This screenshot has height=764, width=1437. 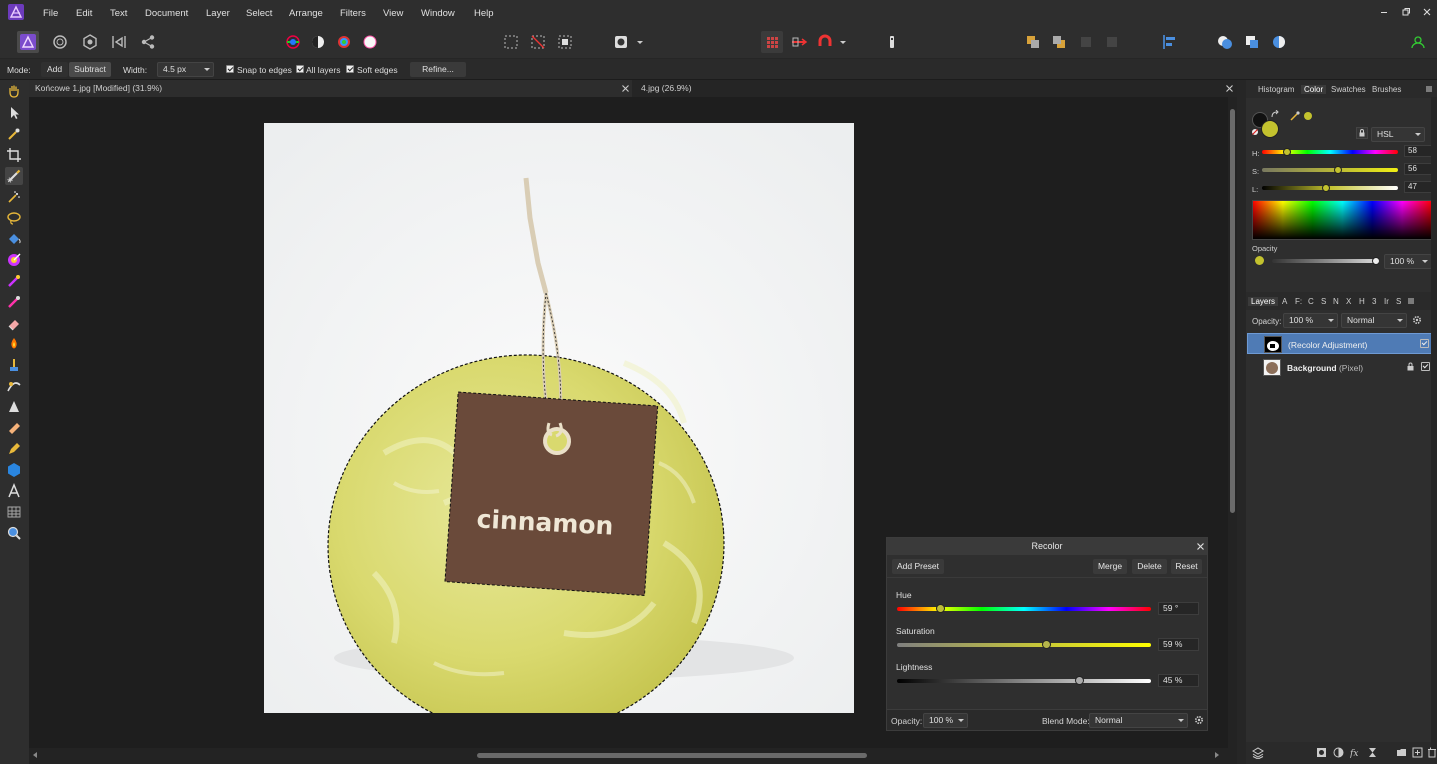 I want to click on merge-button: Merge, so click(x=1110, y=566).